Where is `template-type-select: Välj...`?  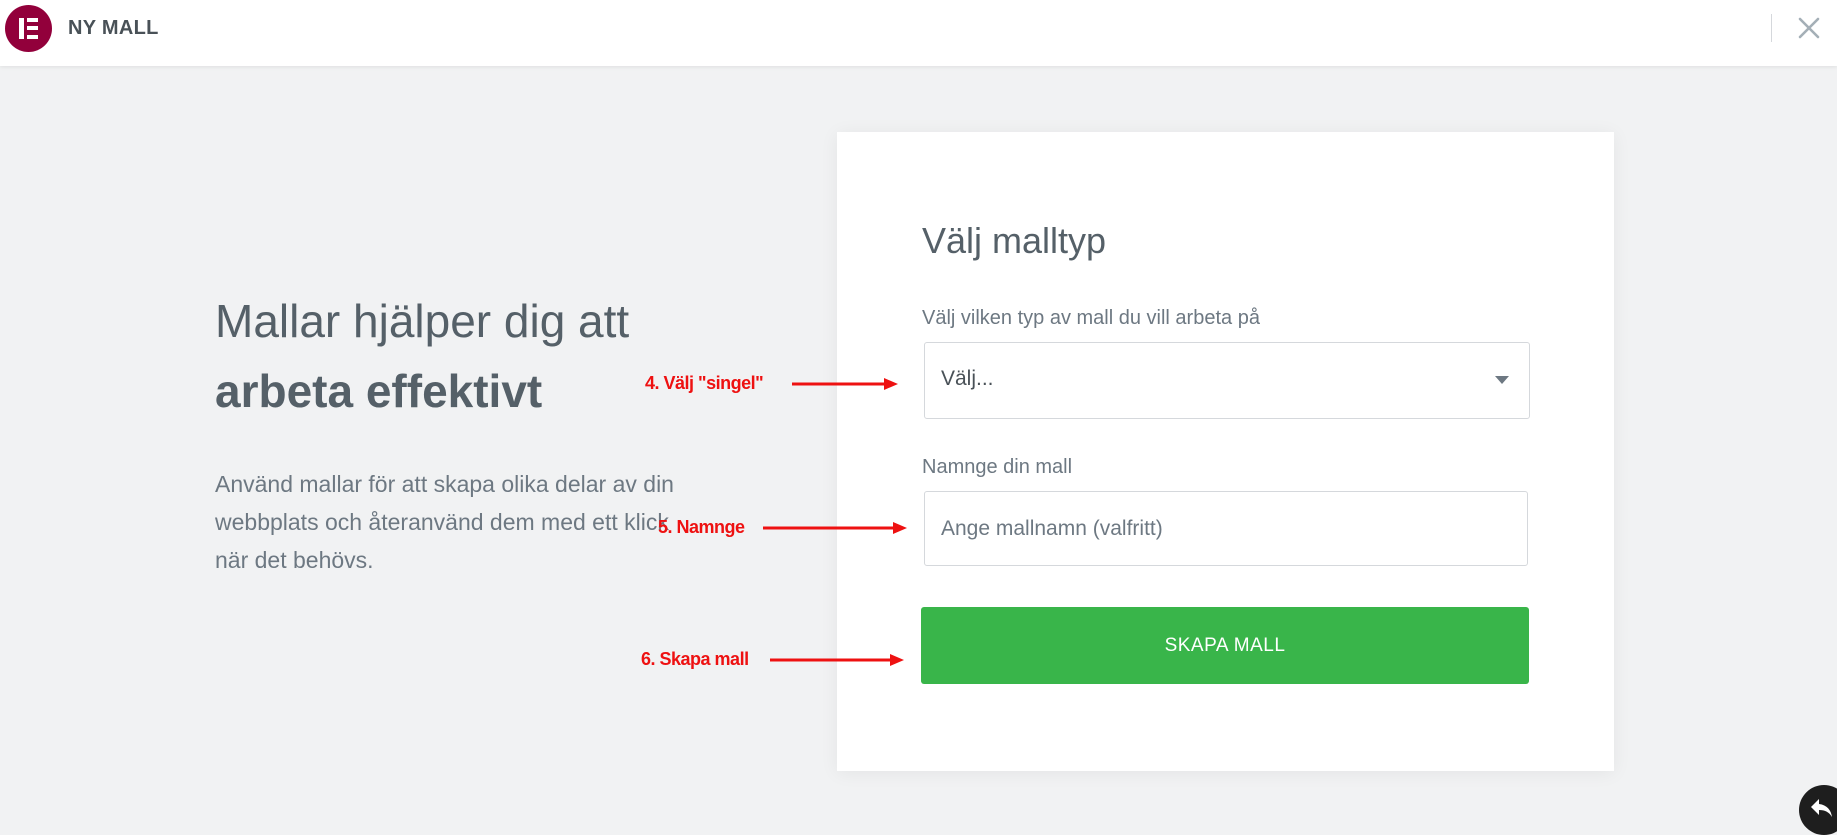
template-type-select: Välj... is located at coordinates (1227, 380).